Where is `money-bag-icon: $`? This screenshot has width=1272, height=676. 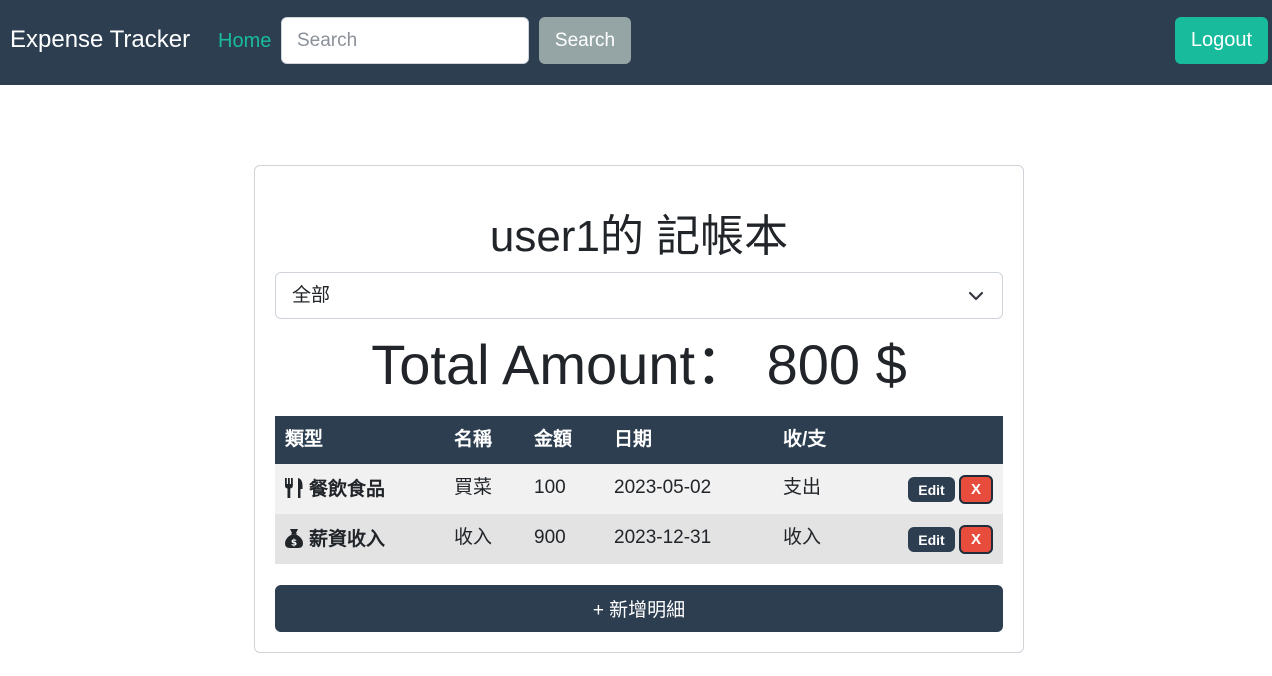 money-bag-icon: $ is located at coordinates (294, 539).